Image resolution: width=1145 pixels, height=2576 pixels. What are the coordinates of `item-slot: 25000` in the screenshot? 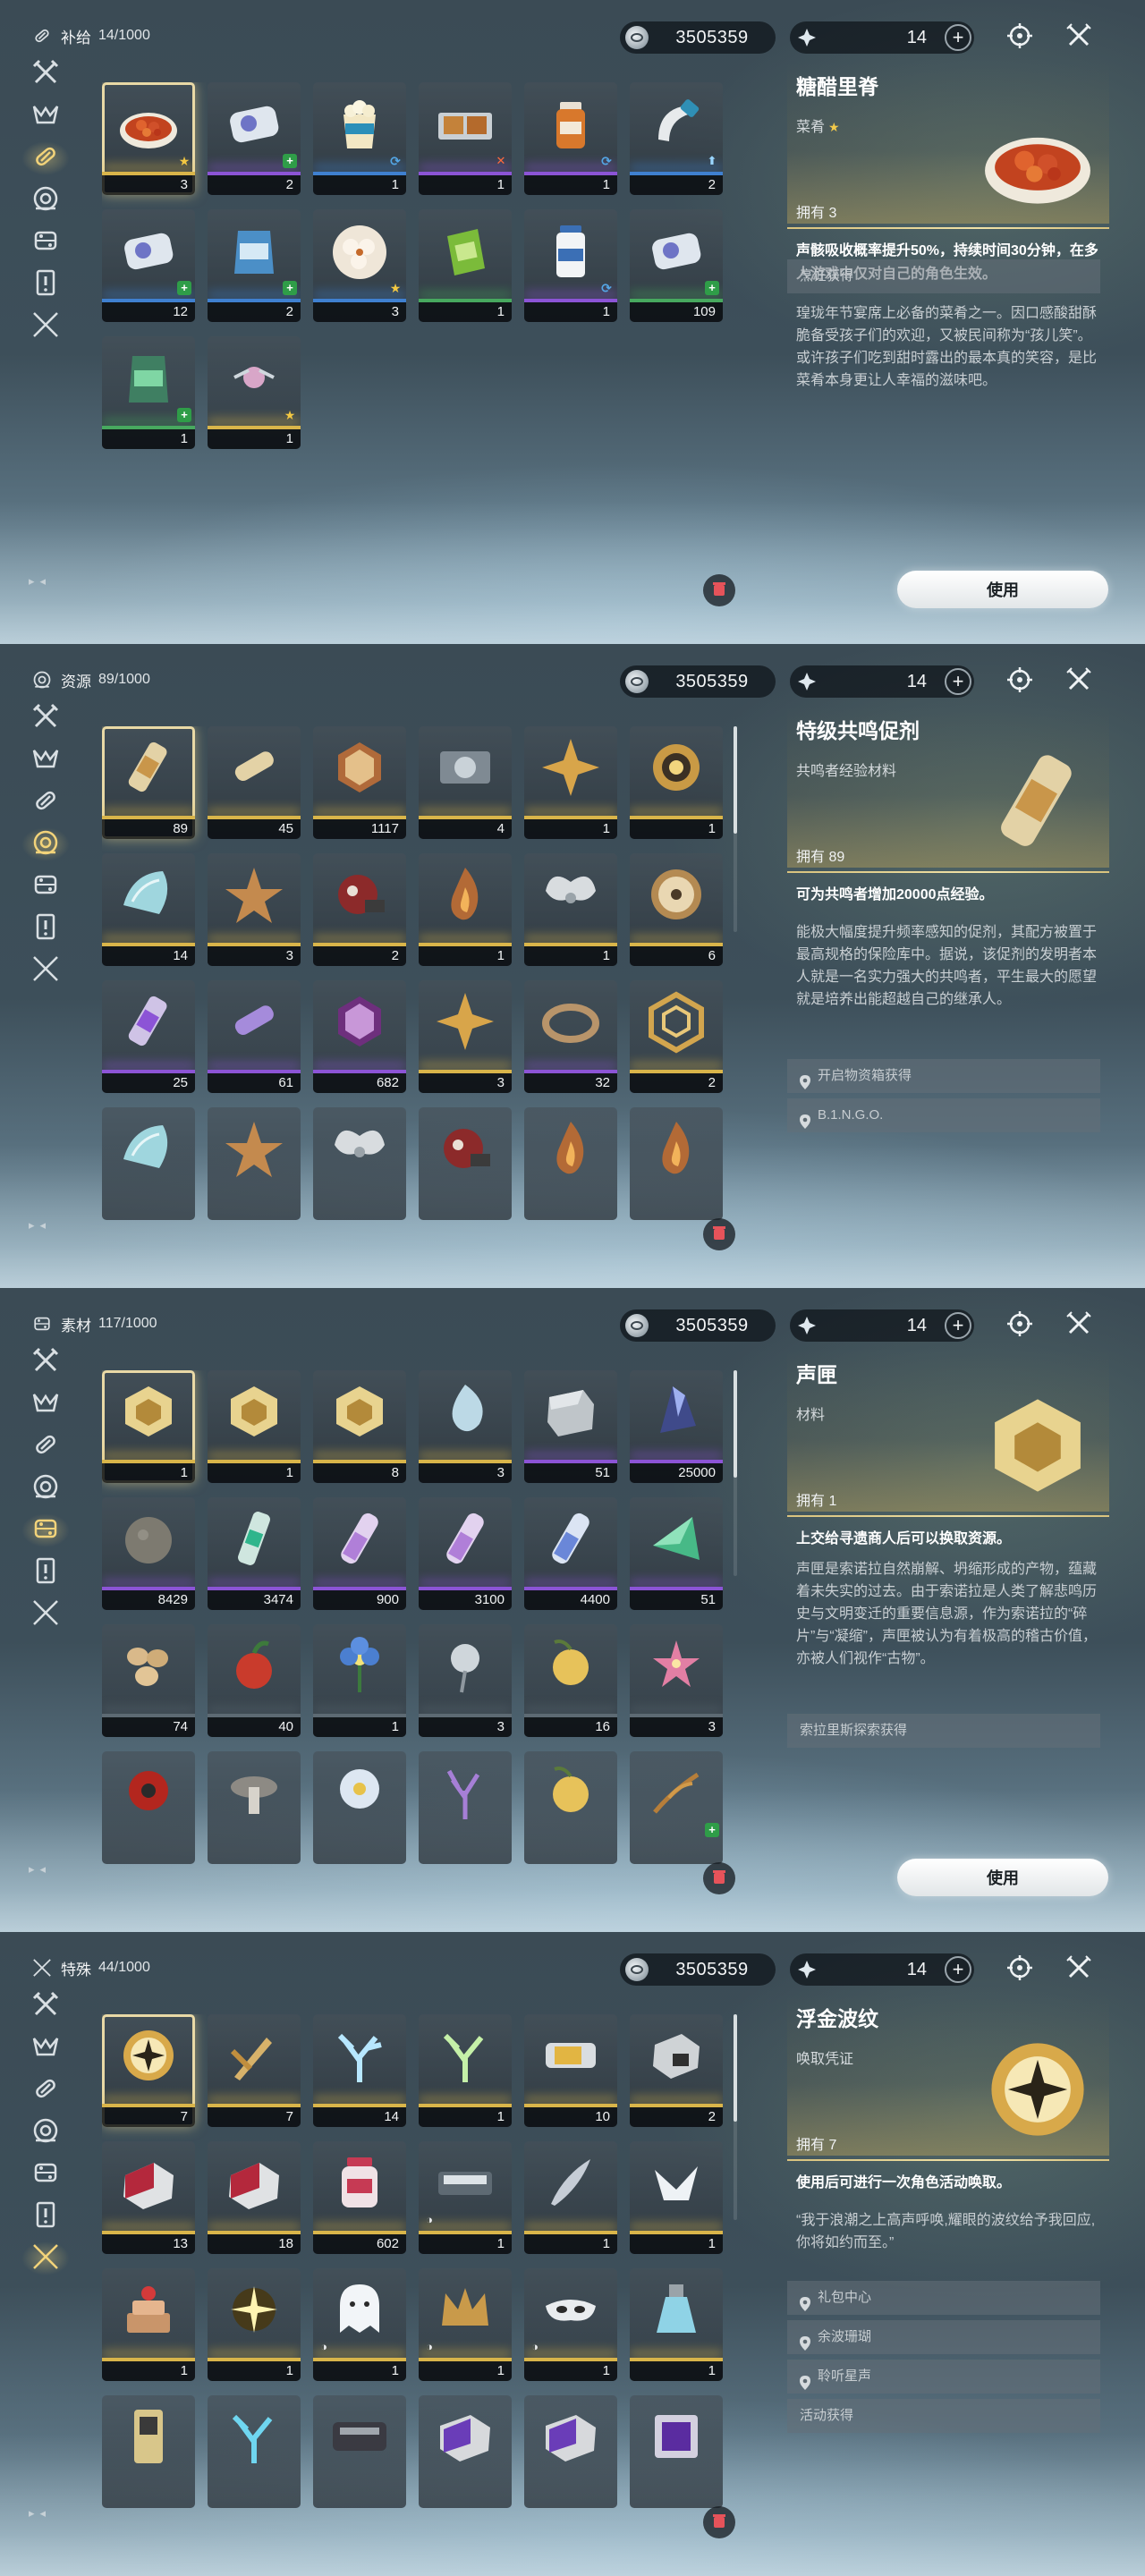 It's located at (676, 1426).